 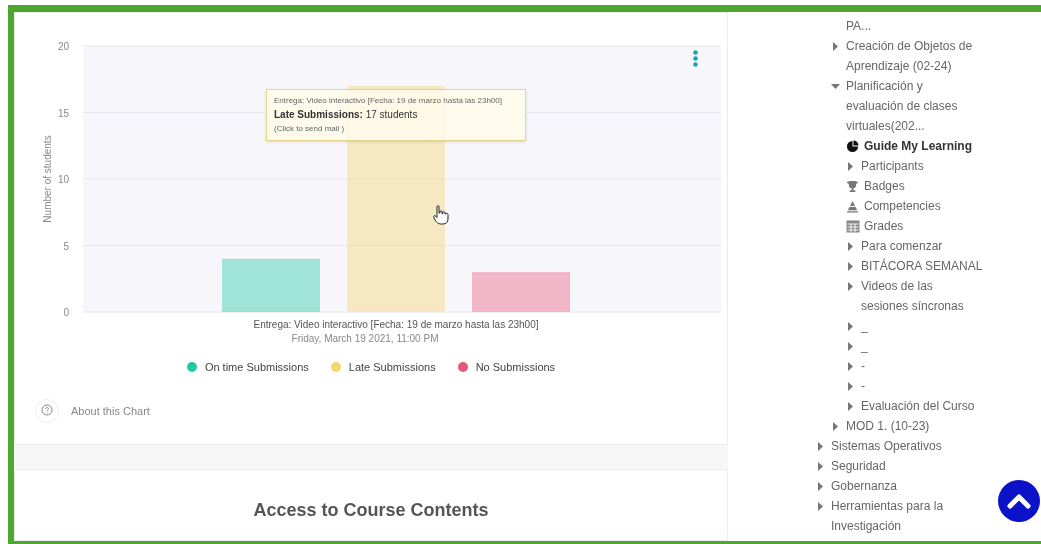 I want to click on tree-item: Videos de las sesiones síncronas, so click(x=922, y=296).